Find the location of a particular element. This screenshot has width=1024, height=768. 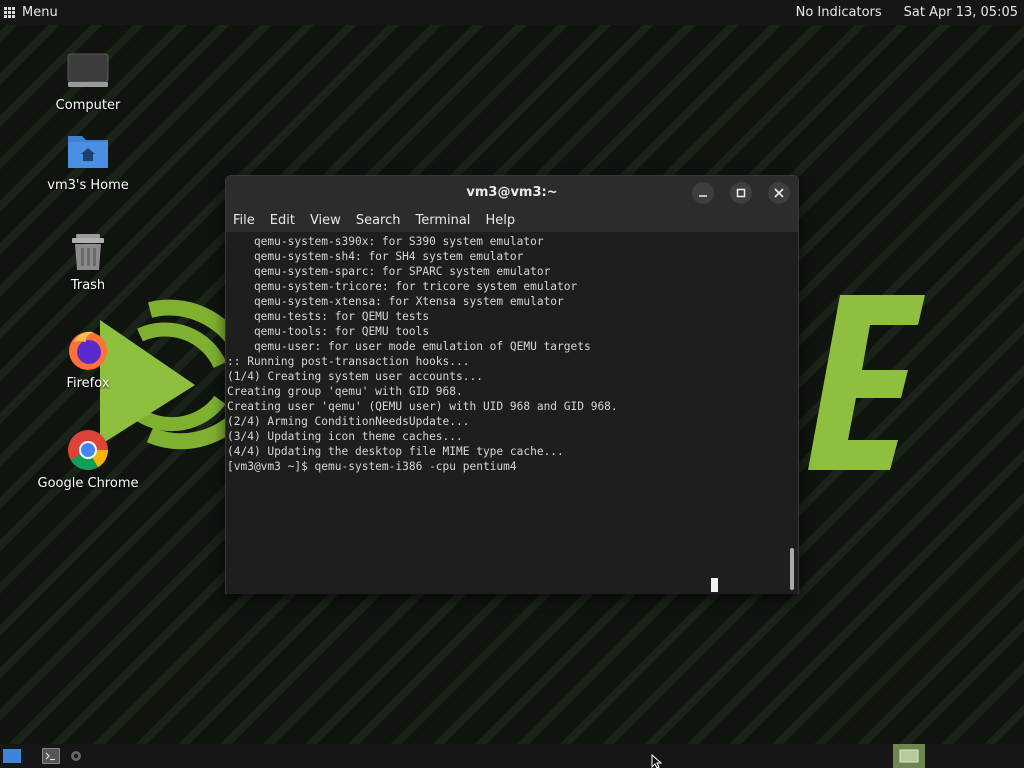

desktop-icon-firefox: Firefox is located at coordinates (88, 359).